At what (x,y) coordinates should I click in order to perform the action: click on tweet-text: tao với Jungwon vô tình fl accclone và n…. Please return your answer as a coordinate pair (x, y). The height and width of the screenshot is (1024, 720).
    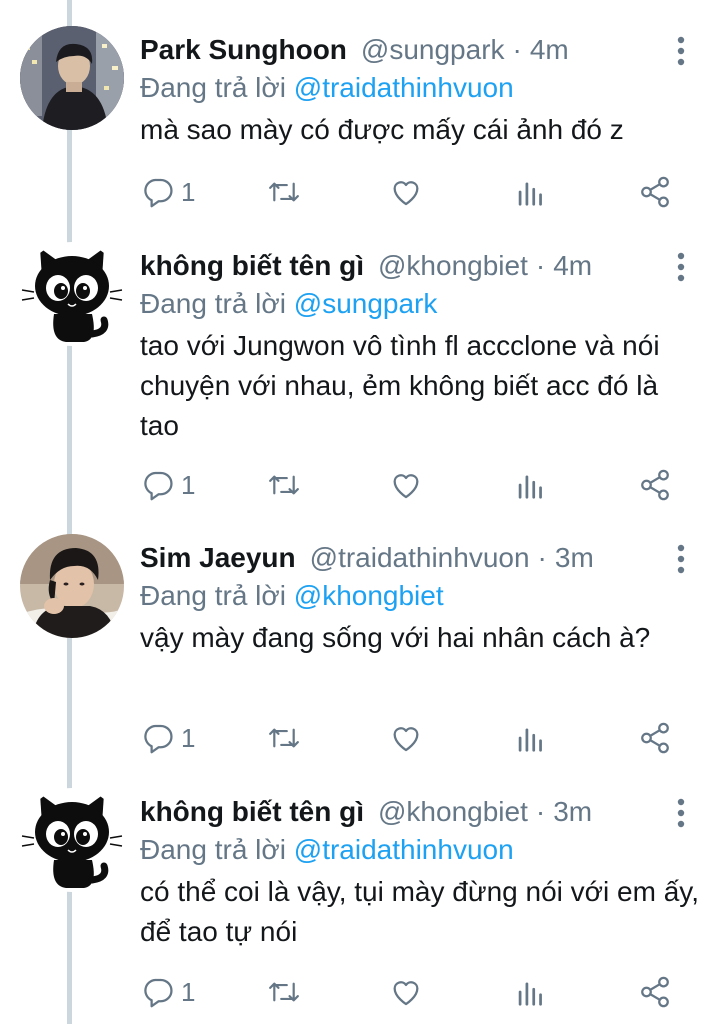
    Looking at the image, I should click on (400, 385).